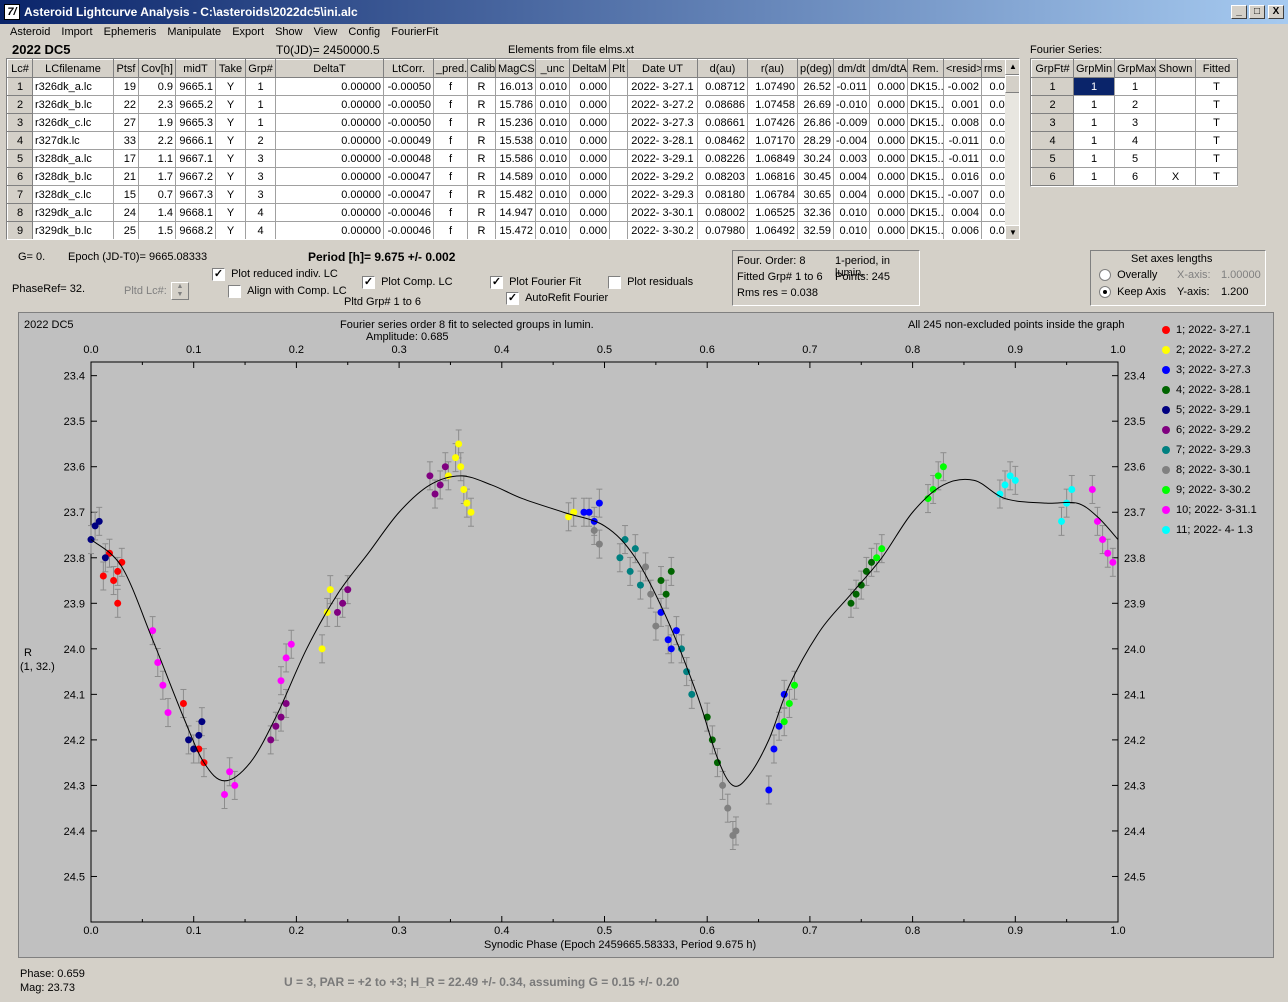 This screenshot has height=1002, width=1288. I want to click on legend-label: 1; 2022- 3-27.1, so click(1213, 330).